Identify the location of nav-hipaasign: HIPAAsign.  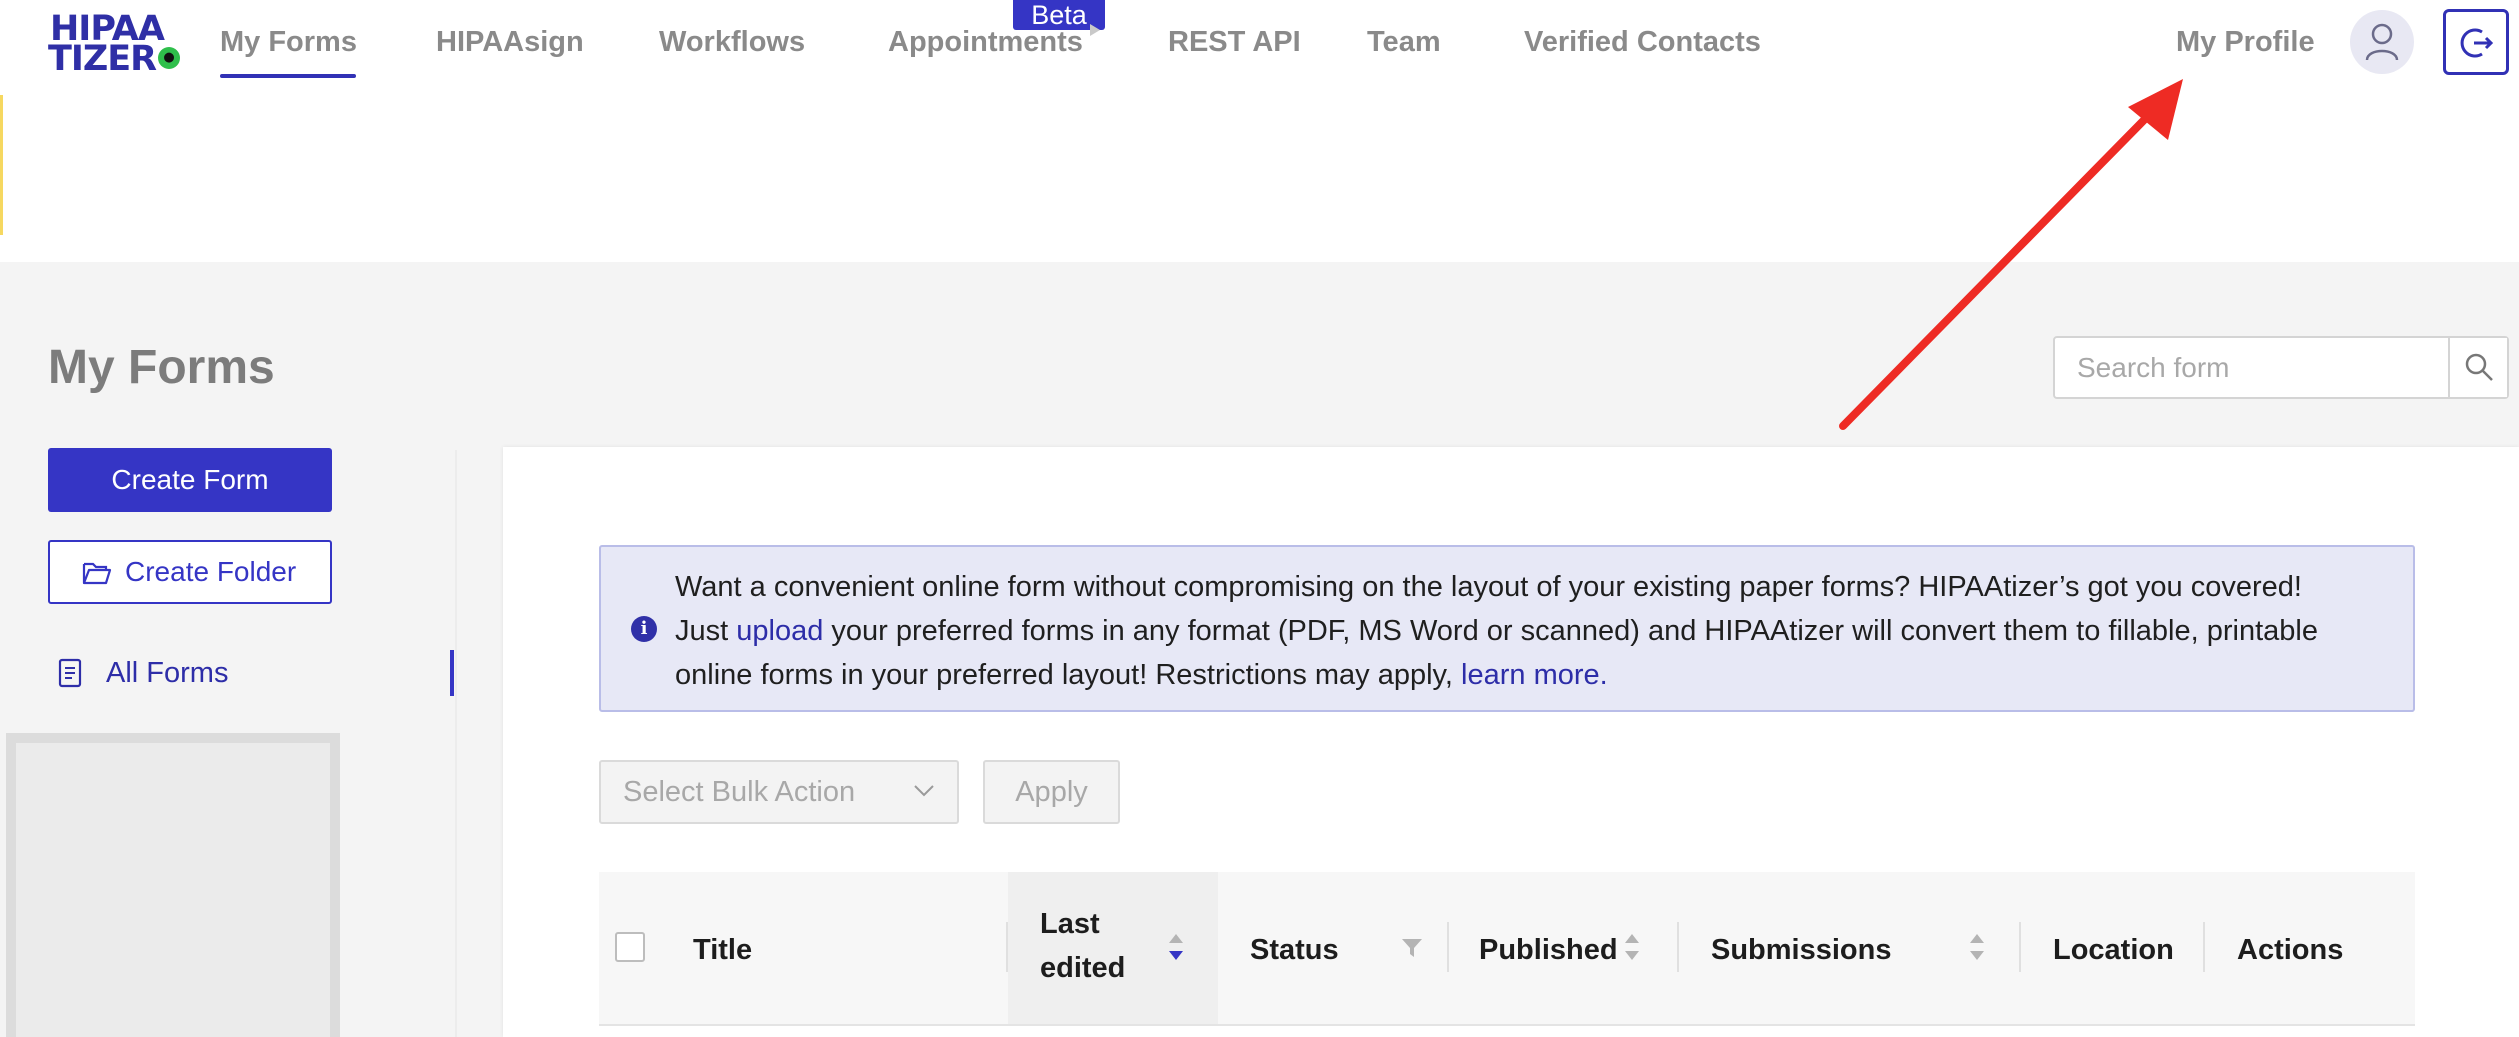
(510, 43).